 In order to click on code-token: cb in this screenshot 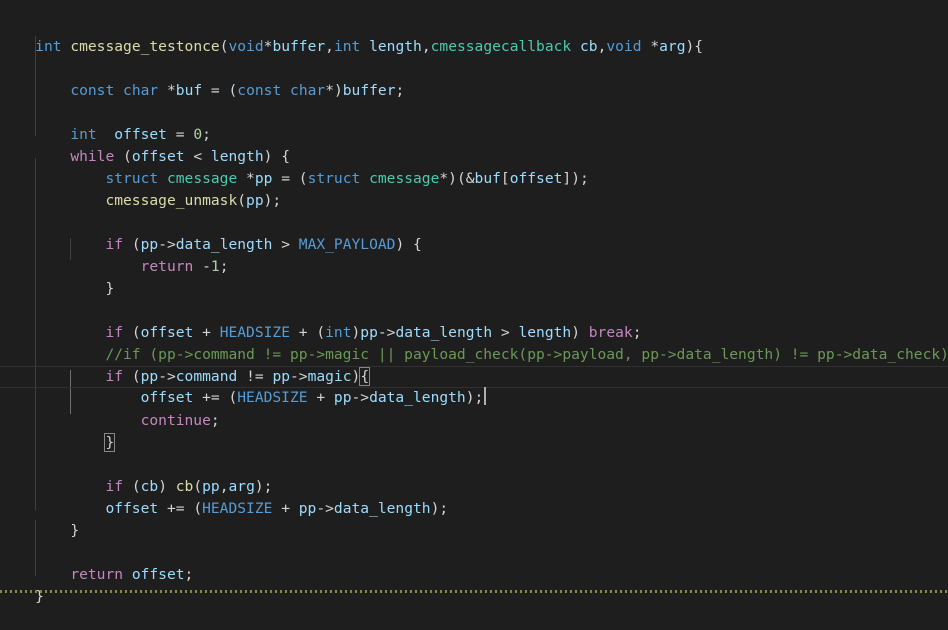, I will do `click(589, 46)`.